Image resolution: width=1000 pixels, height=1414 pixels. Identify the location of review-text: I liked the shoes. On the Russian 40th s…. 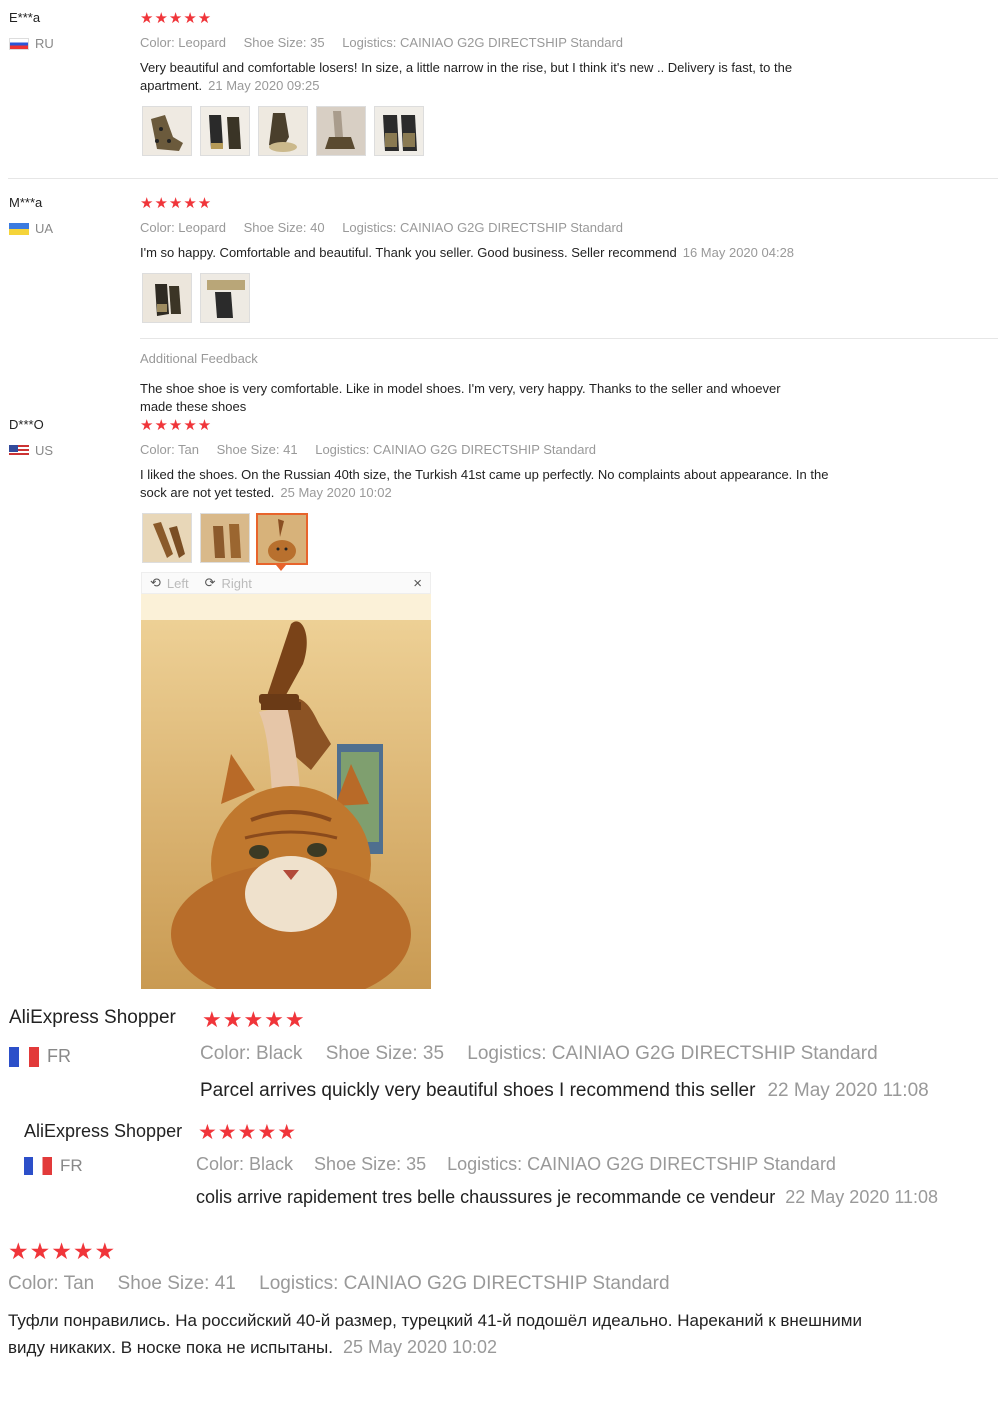
(530, 484).